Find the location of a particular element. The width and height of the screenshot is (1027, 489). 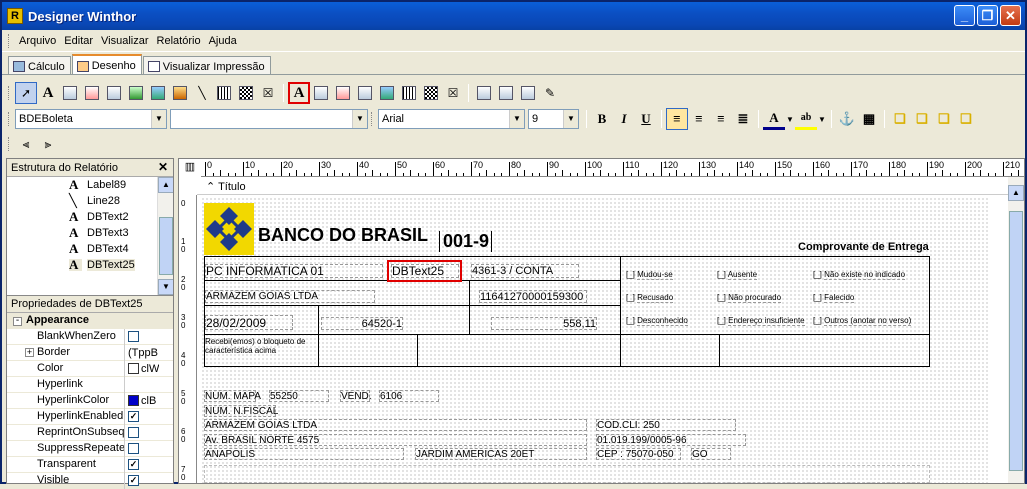

design-scrollbar: ▲ is located at coordinates (1016, 330).